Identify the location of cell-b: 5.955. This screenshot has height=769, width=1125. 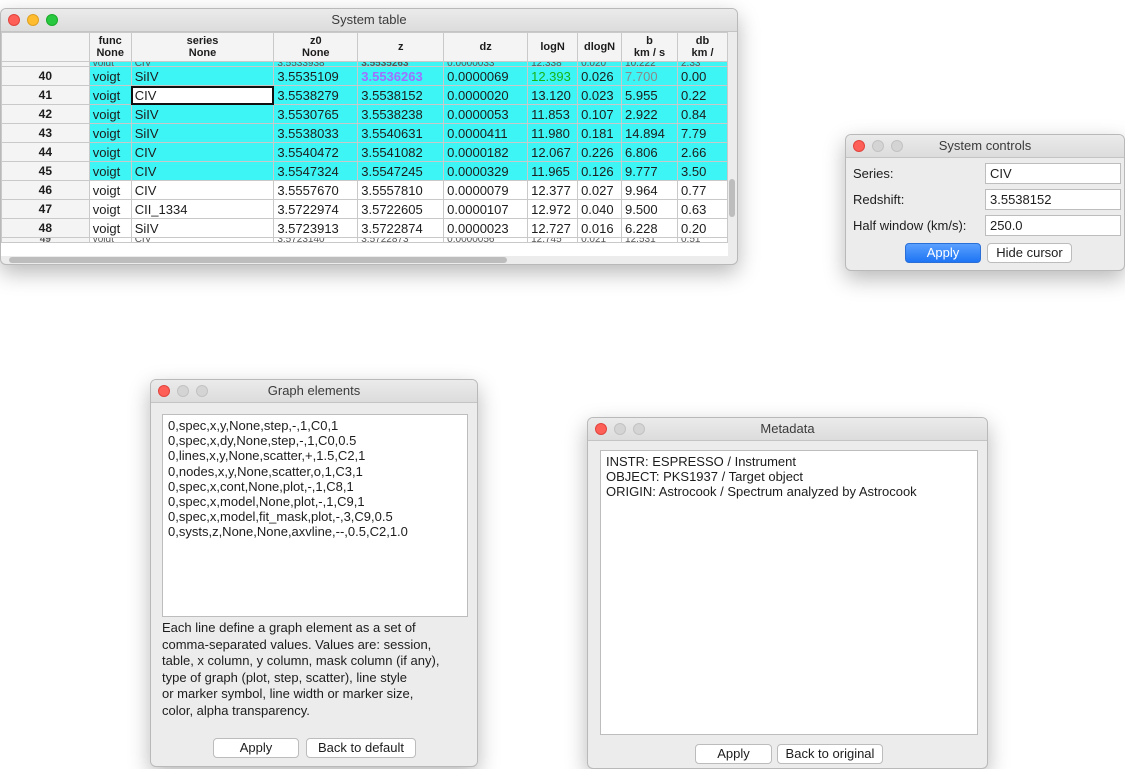
(649, 95).